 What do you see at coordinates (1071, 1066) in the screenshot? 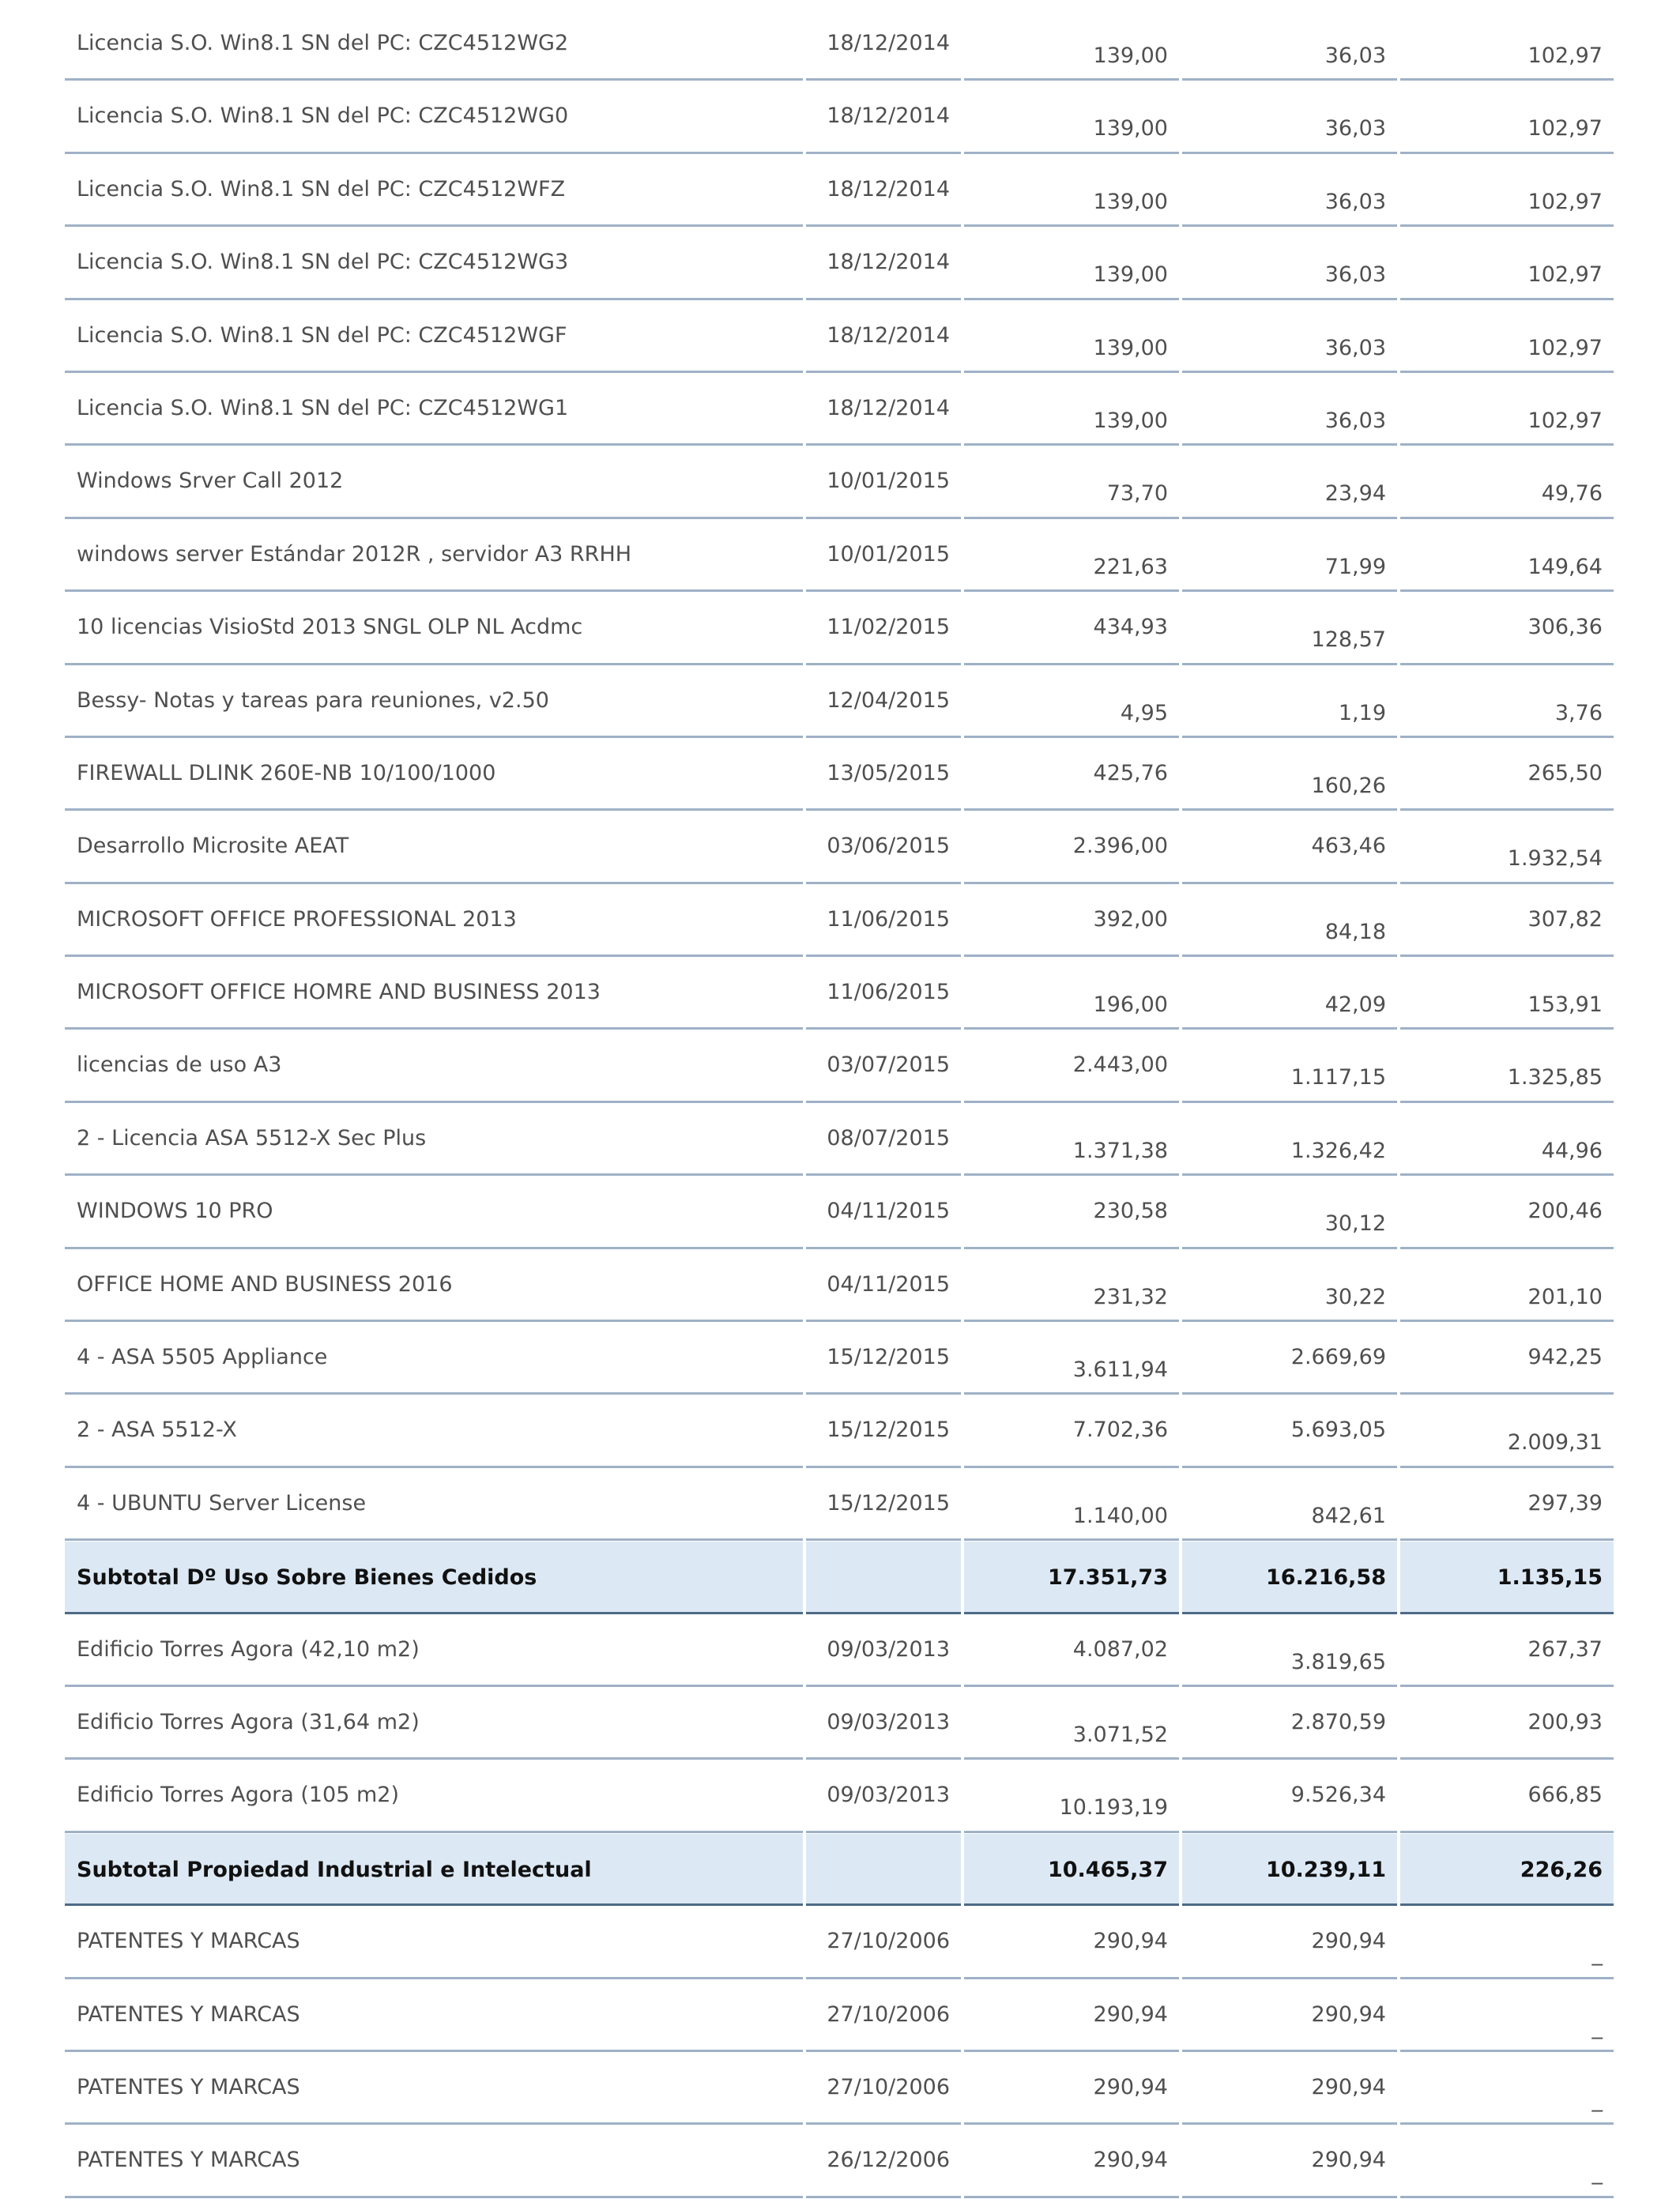
I see `gross-value-cell: 2.443,00` at bounding box center [1071, 1066].